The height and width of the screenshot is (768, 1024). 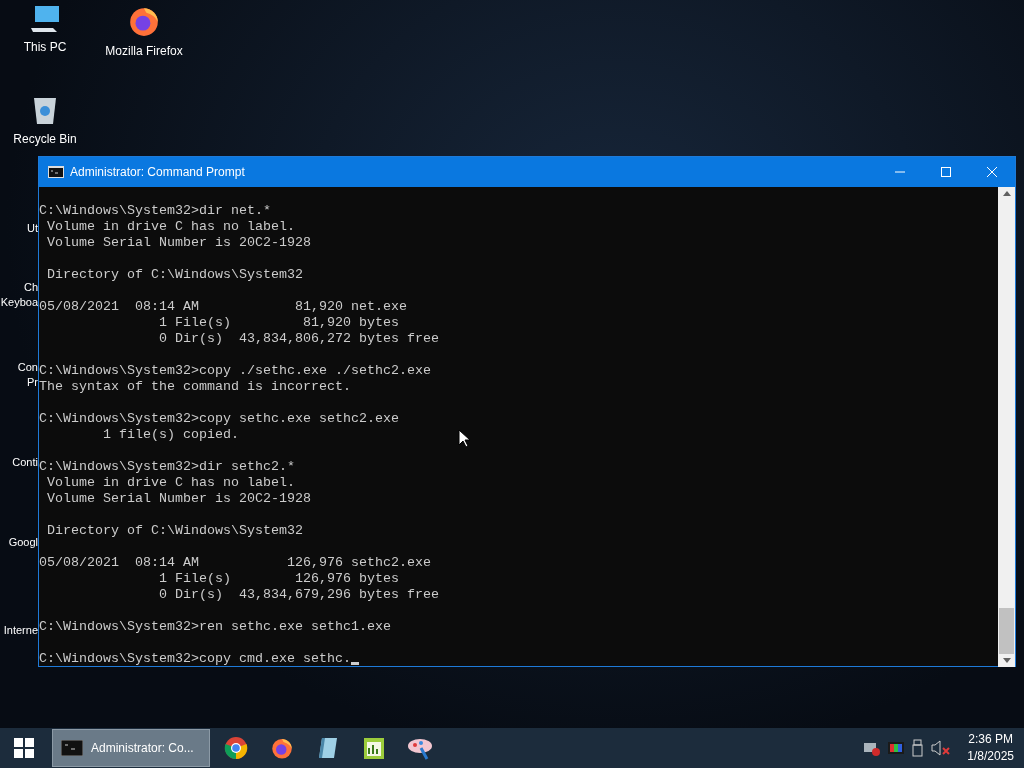 What do you see at coordinates (158, 172) in the screenshot?
I see `window-title: Administrator: Command Prompt` at bounding box center [158, 172].